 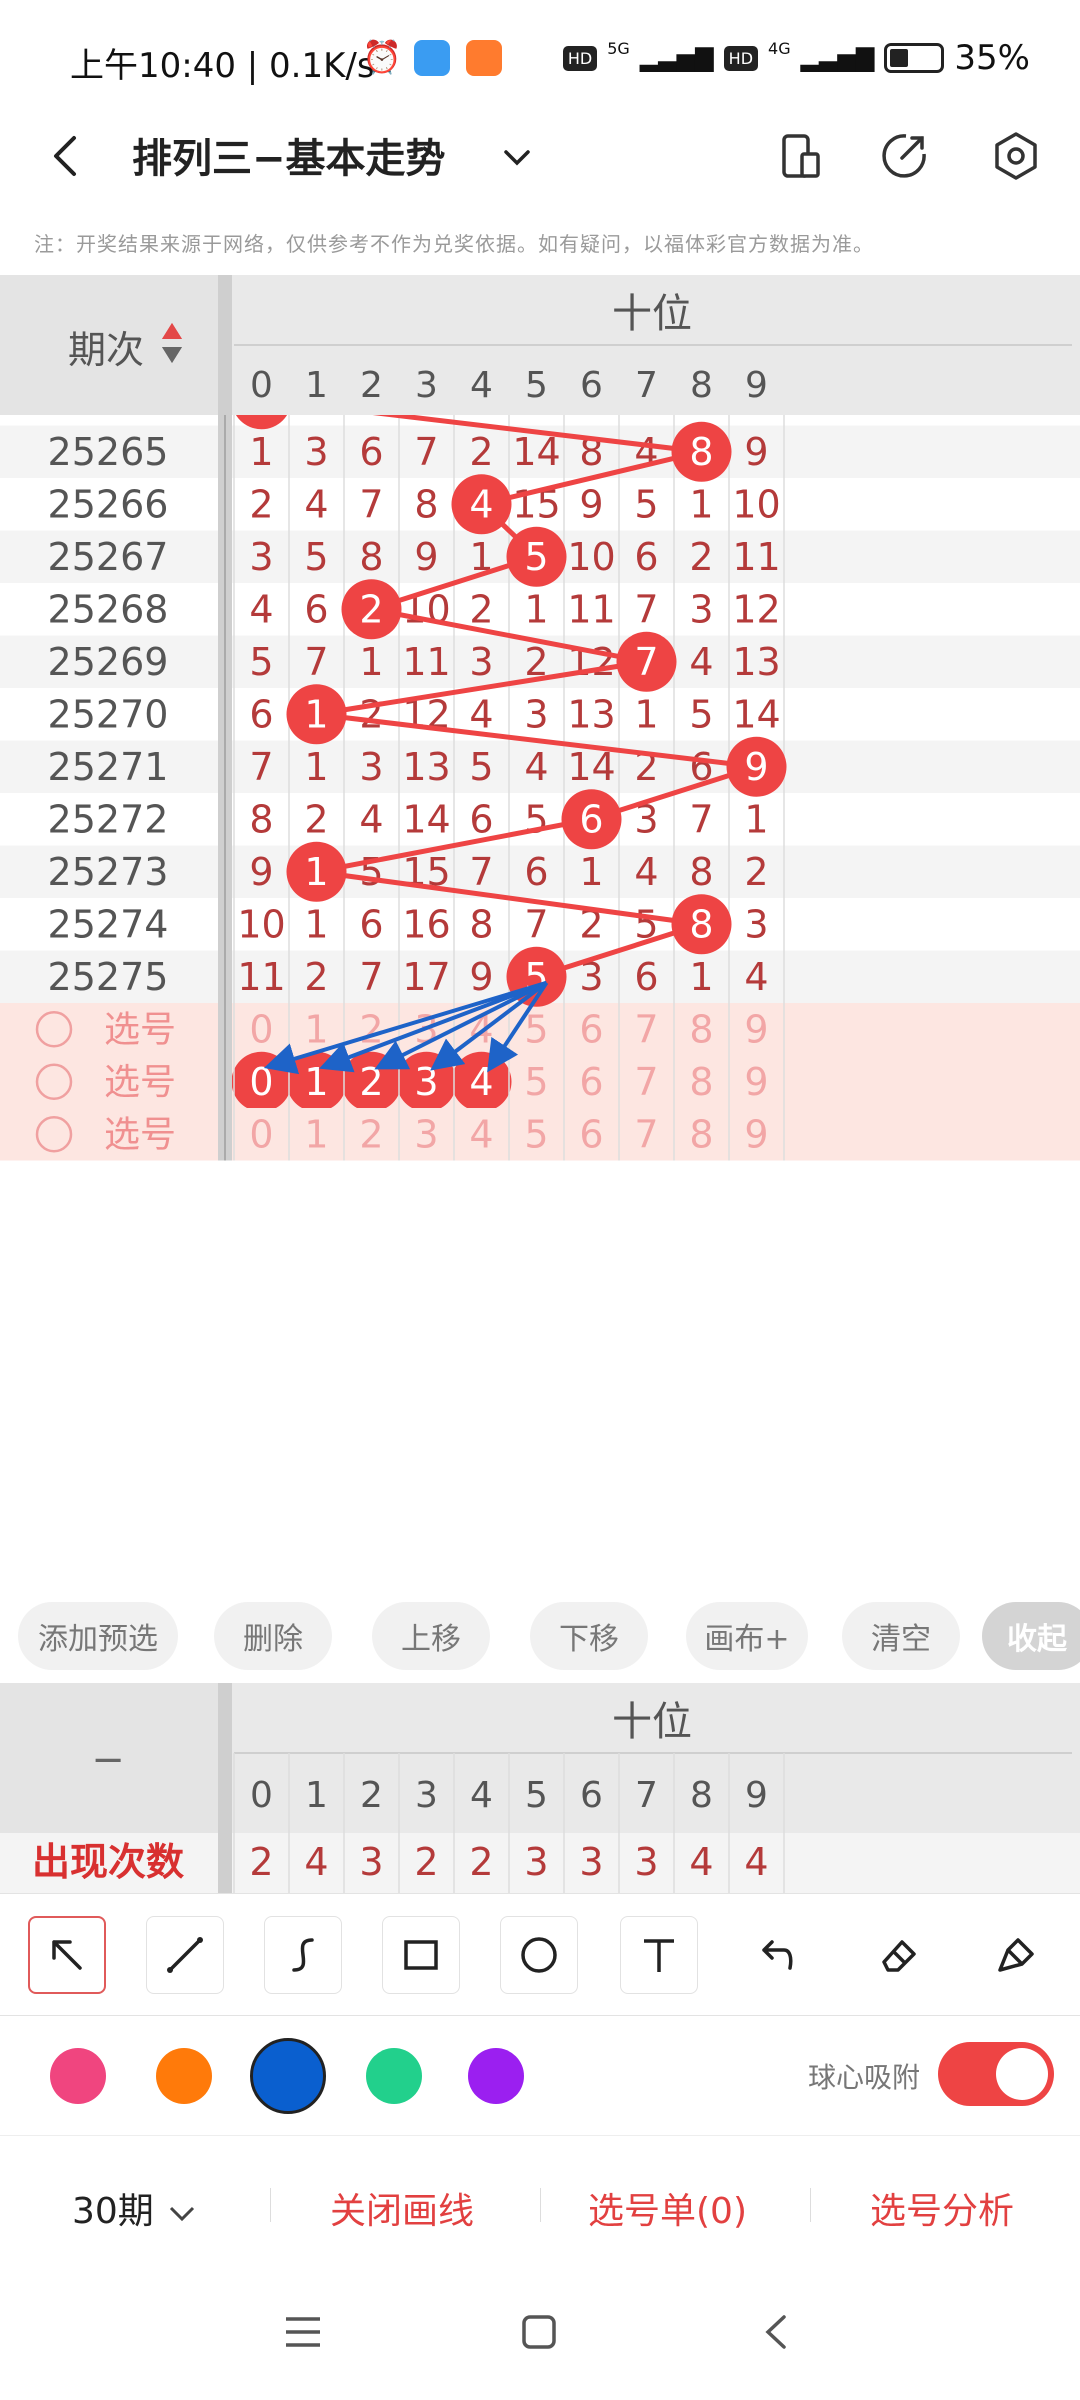 I want to click on digit-header: 5, so click(x=536, y=385).